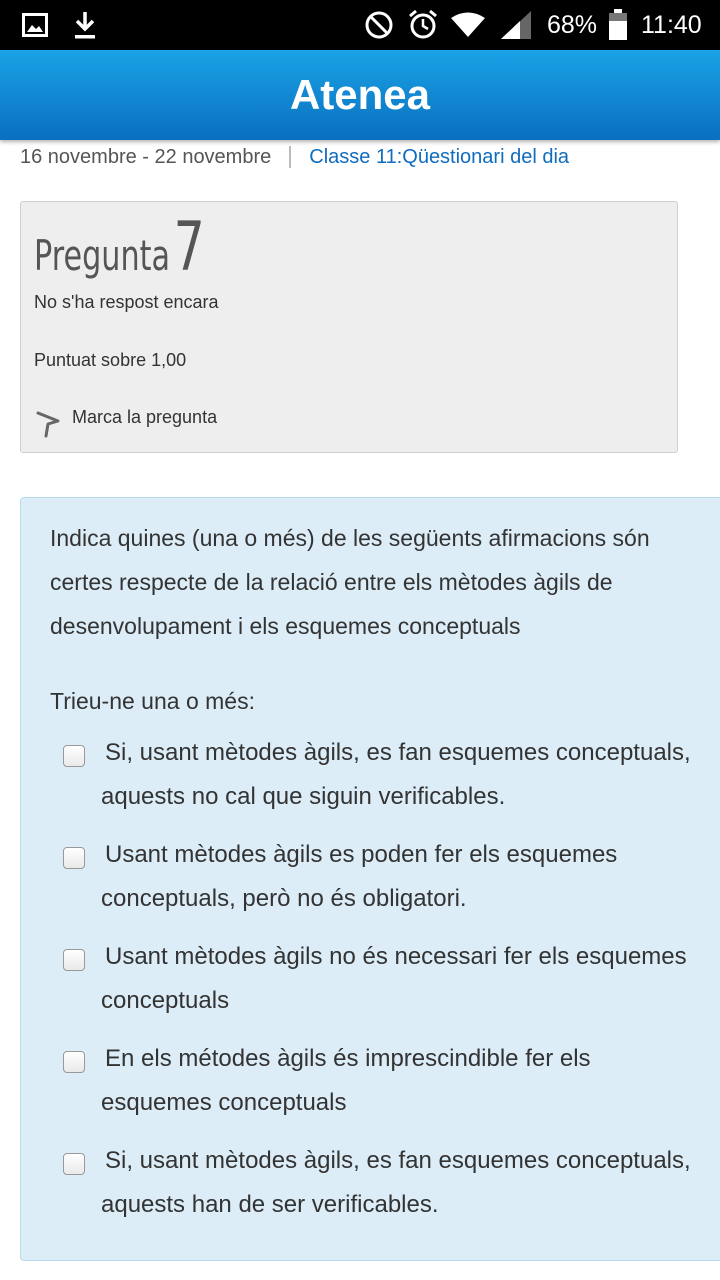  I want to click on question-grade: Puntuat sobre 1,00, so click(110, 360).